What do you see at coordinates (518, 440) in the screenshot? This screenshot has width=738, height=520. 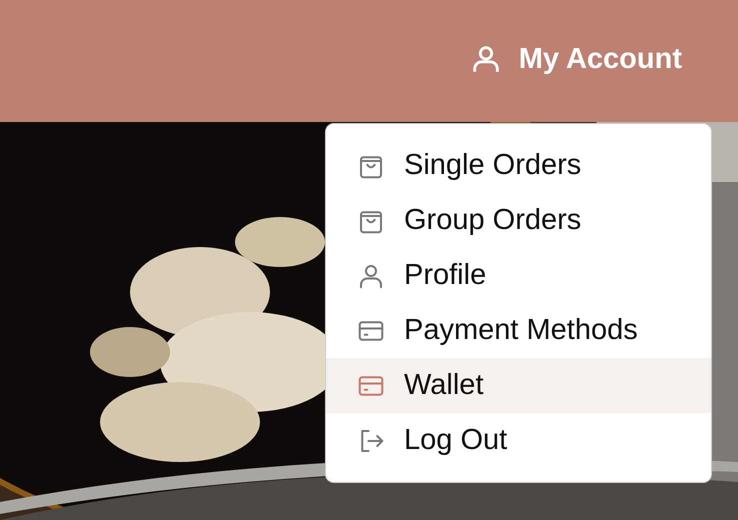 I see `menu-item: Log Out` at bounding box center [518, 440].